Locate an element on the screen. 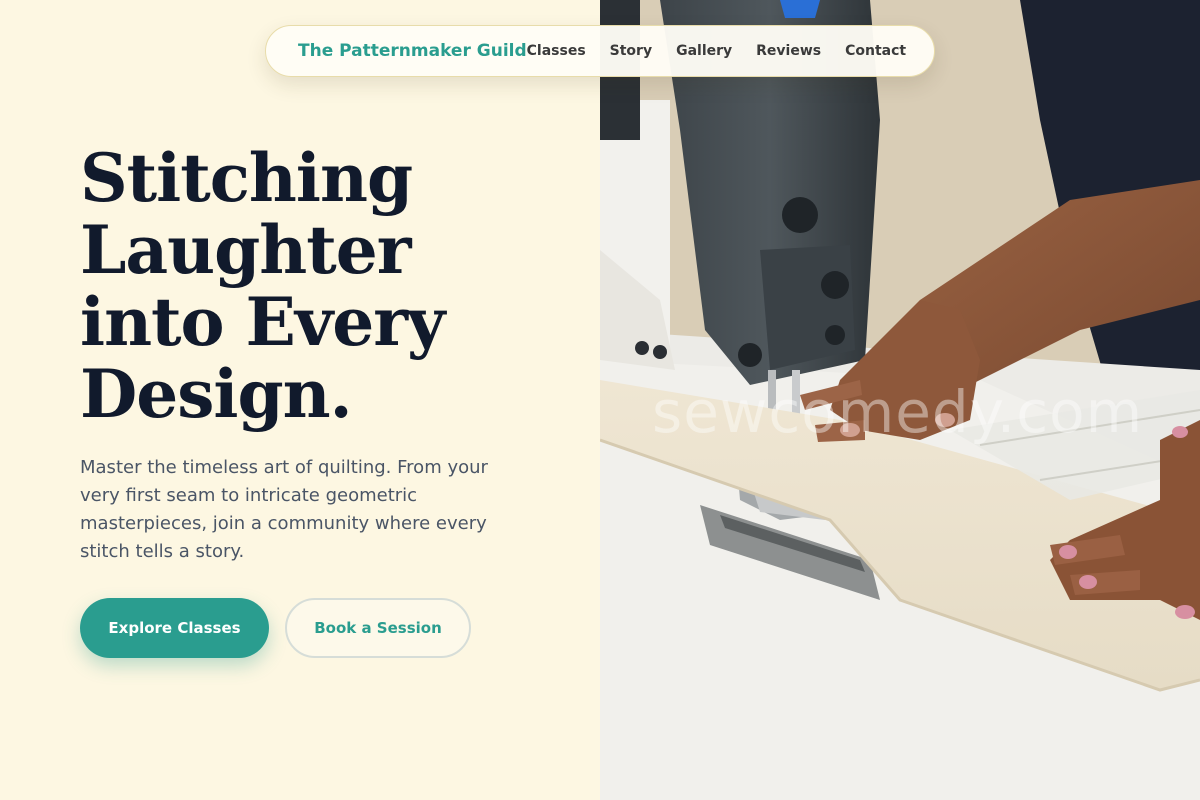 The image size is (1200, 800). hero-title-line: Design. is located at coordinates (216, 394).